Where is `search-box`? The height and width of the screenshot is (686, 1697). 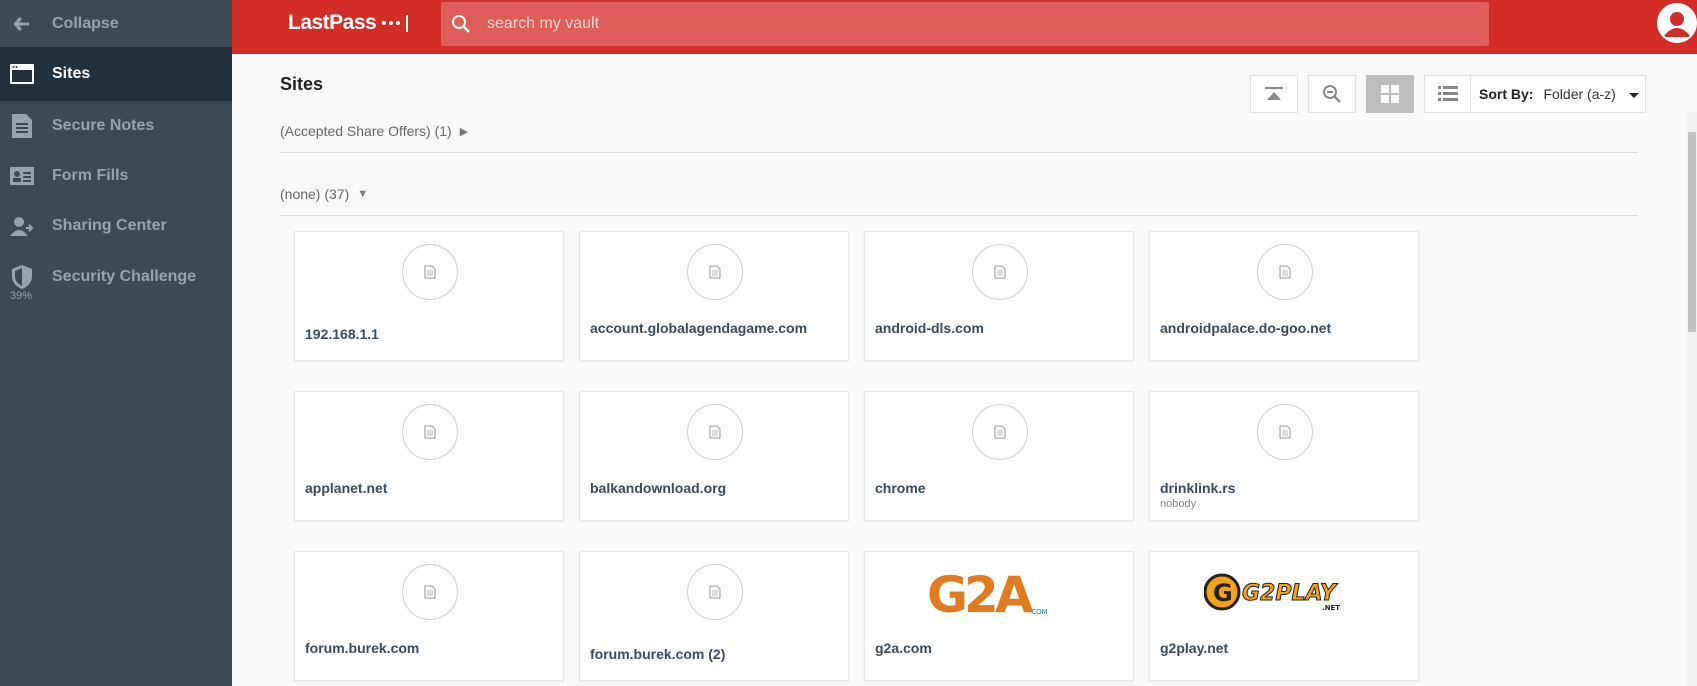 search-box is located at coordinates (965, 24).